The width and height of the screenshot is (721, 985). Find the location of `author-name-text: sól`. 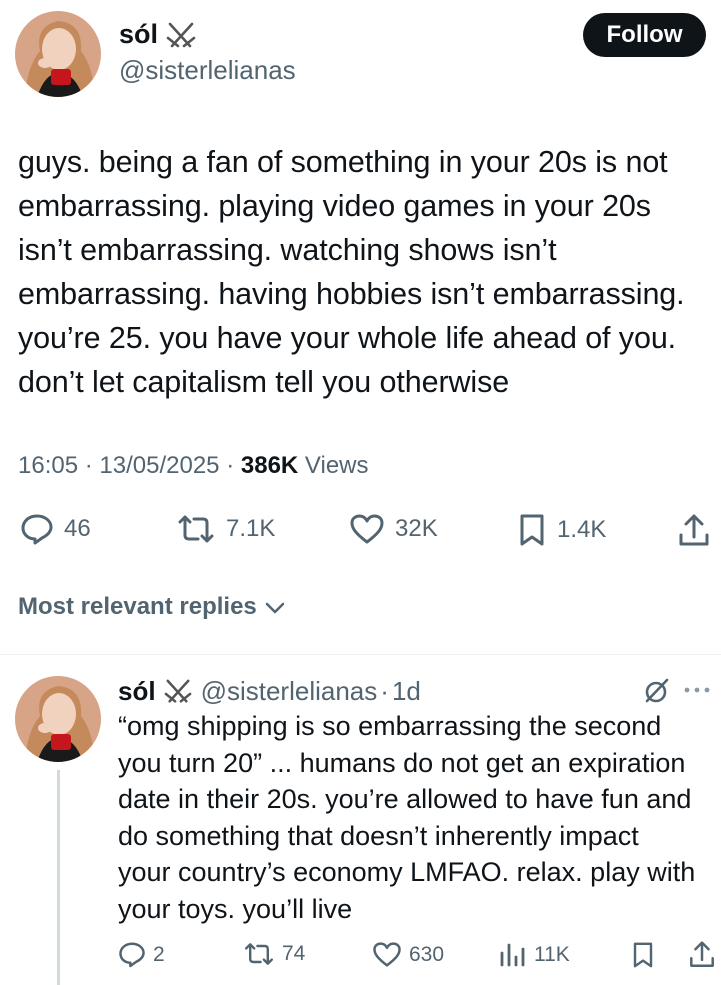

author-name-text: sól is located at coordinates (138, 34).